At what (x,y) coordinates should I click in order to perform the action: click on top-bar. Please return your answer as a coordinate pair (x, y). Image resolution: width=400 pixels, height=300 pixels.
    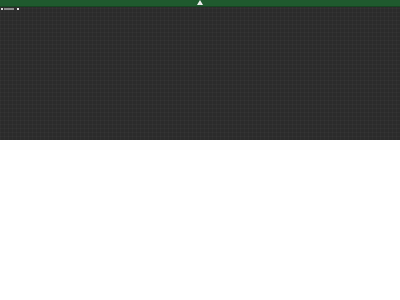
    Looking at the image, I should click on (200, 3).